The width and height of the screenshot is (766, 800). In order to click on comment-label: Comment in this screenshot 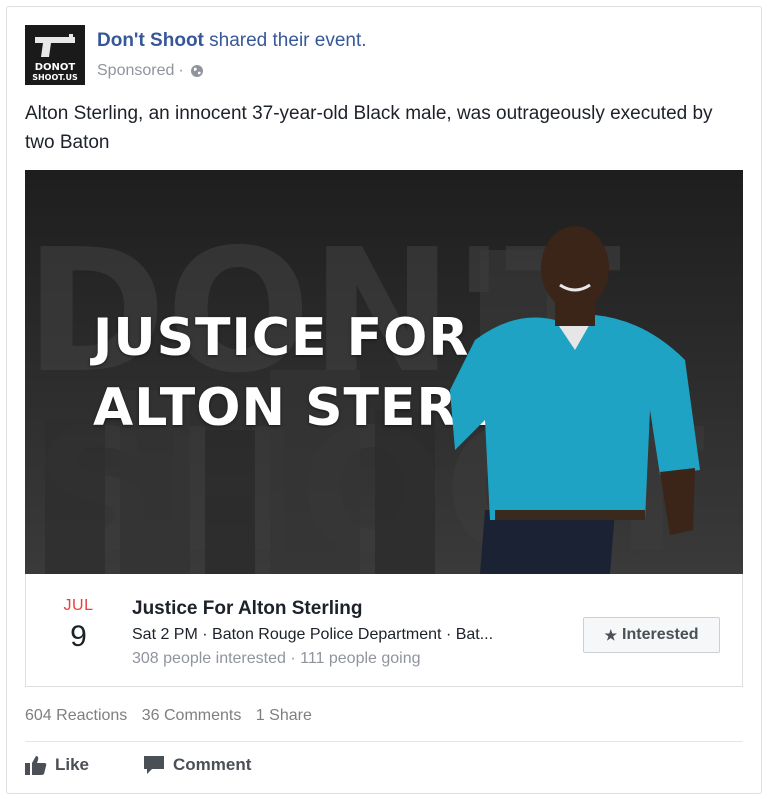, I will do `click(212, 764)`.